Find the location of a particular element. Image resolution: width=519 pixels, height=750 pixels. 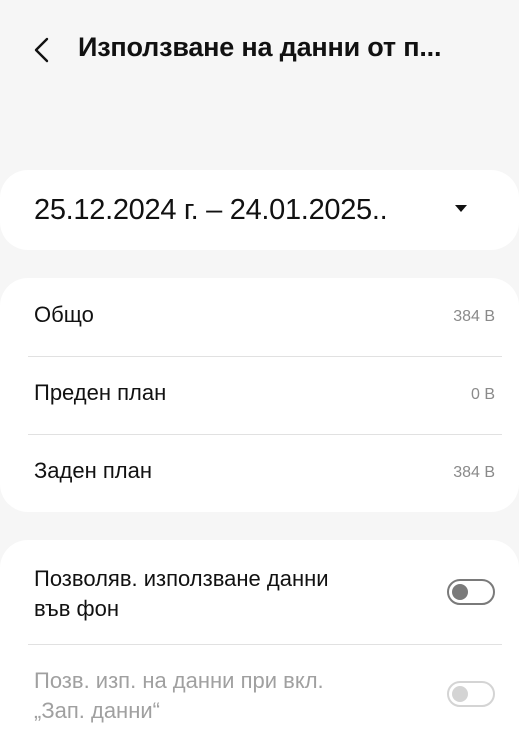

usage-row-foreground: Преден план 0 B is located at coordinates (259, 395).